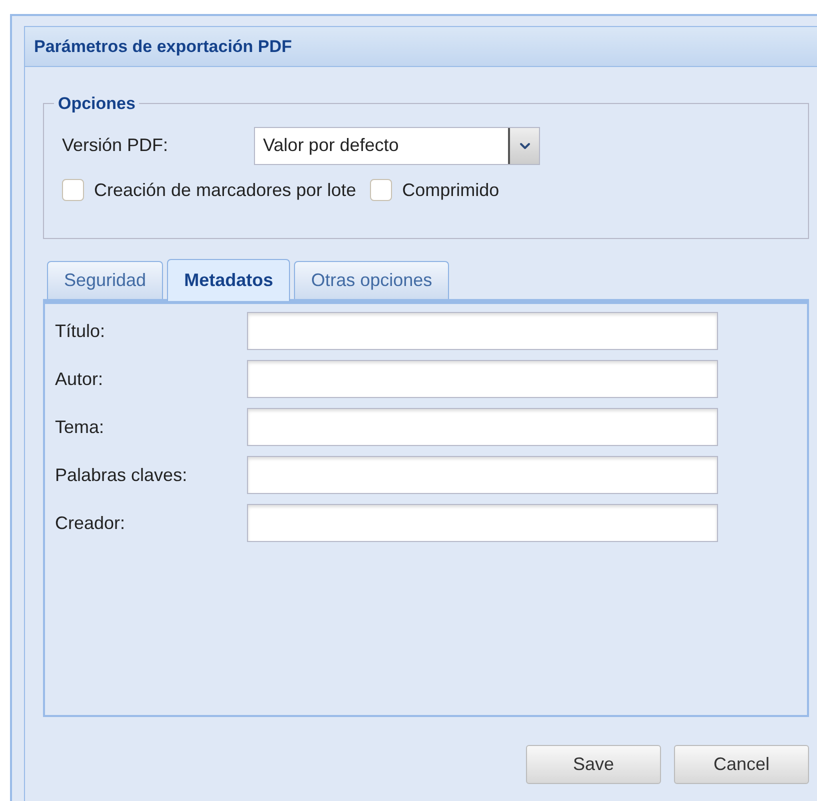 The height and width of the screenshot is (801, 817). What do you see at coordinates (397, 145) in the screenshot?
I see `version-dropdown: Valor por defecto` at bounding box center [397, 145].